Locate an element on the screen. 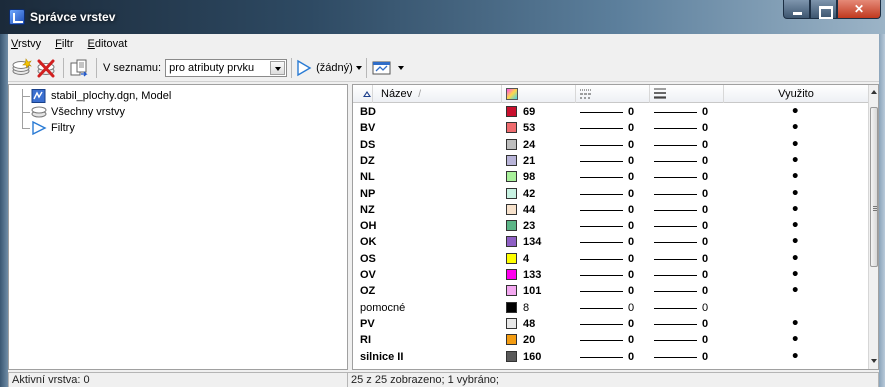 This screenshot has width=885, height=387. layer-color-index: 160 is located at coordinates (532, 356).